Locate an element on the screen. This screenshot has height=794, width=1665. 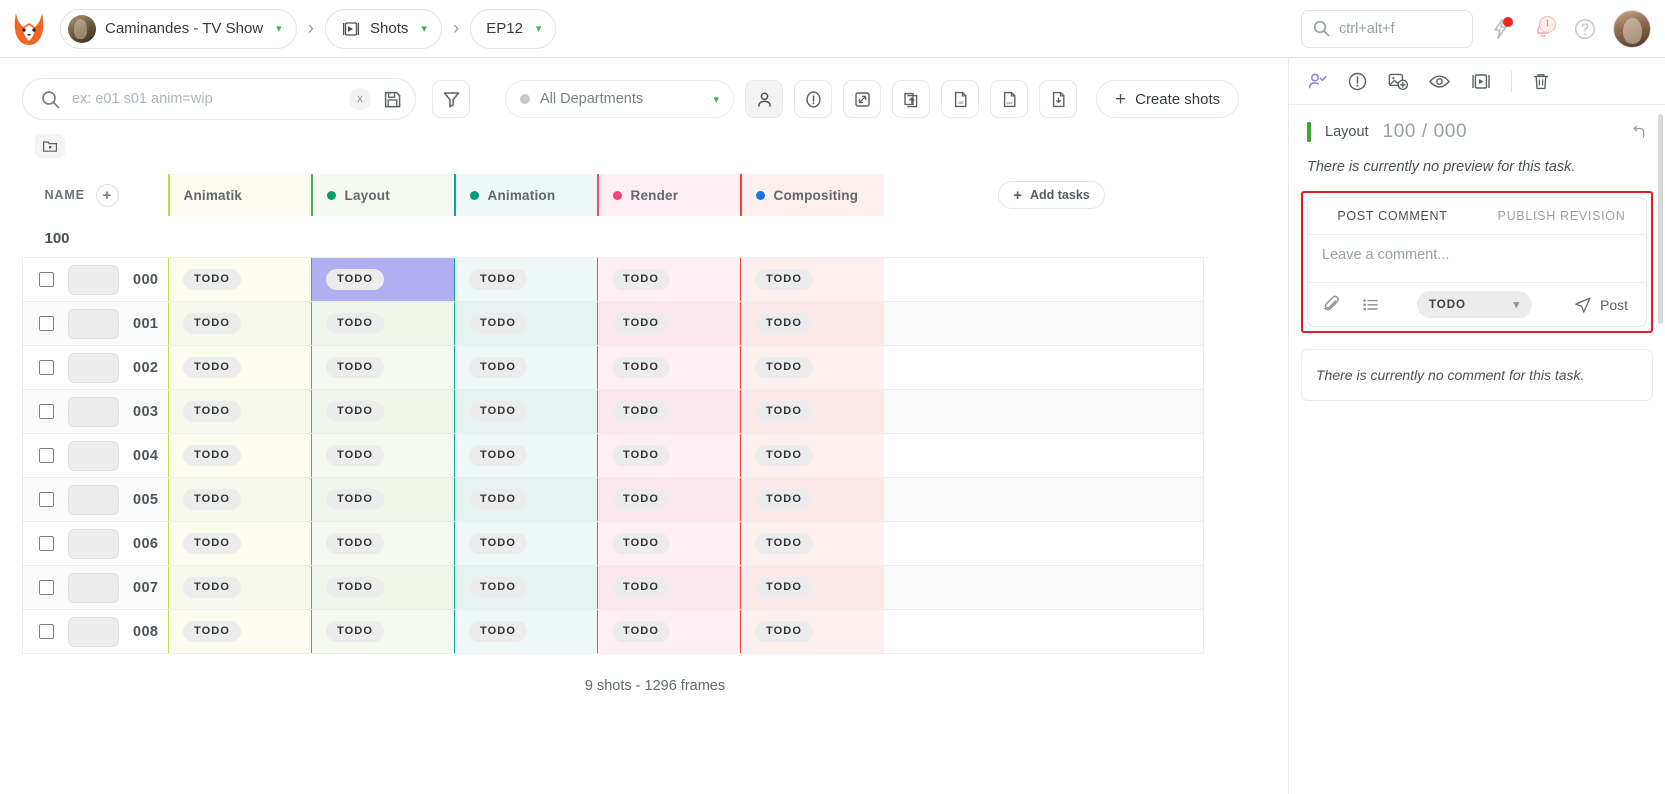
exclamation-circle-icon is located at coordinates (1357, 81).